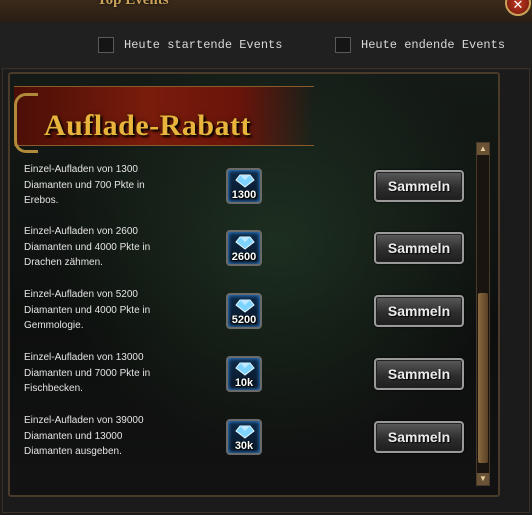 The width and height of the screenshot is (532, 515). I want to click on gem-amount: 5200, so click(244, 320).